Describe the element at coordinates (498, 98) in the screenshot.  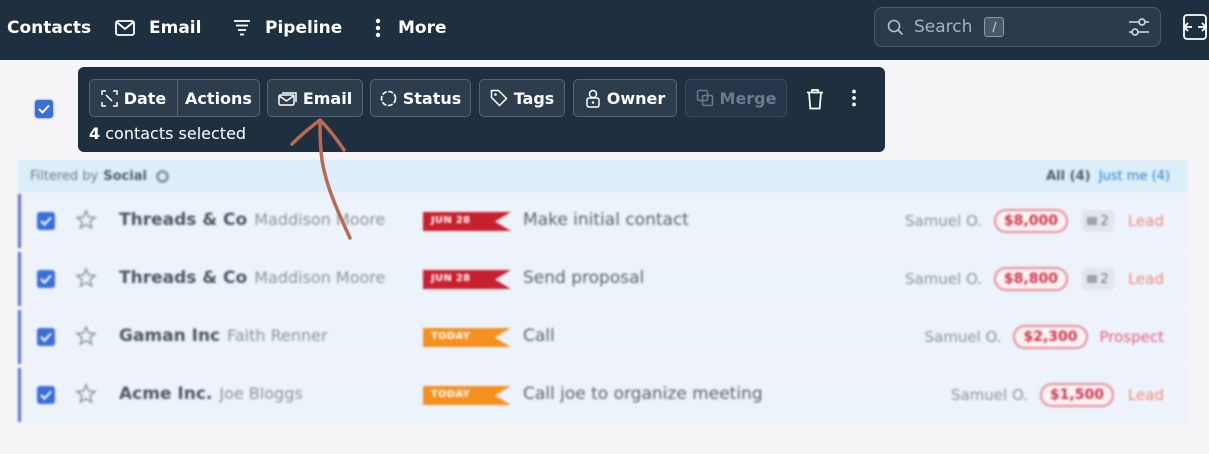
I see `tag-icon` at that location.